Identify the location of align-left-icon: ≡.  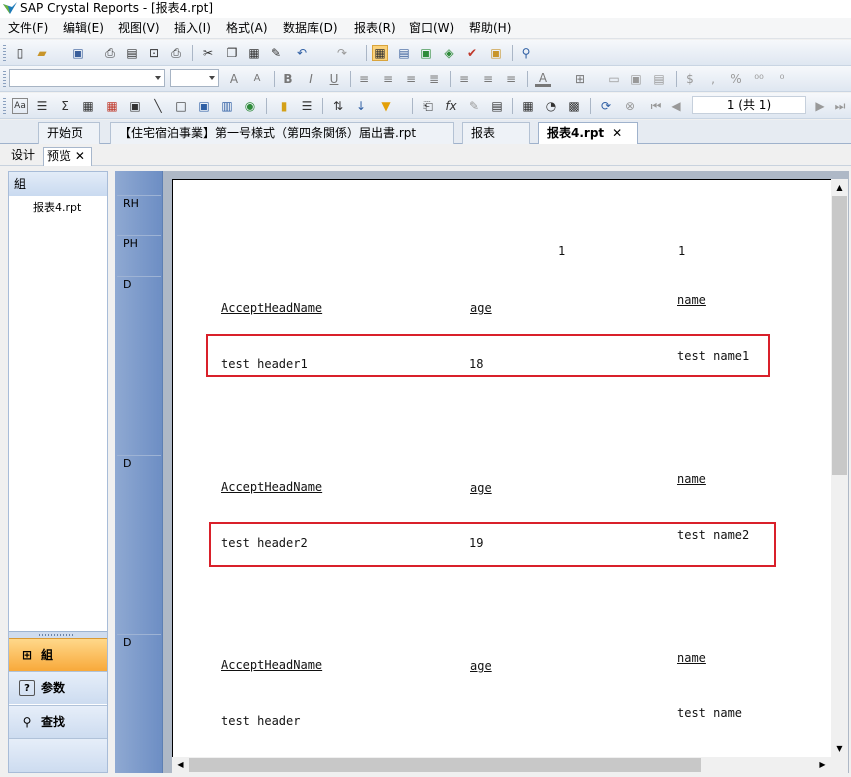
(364, 79).